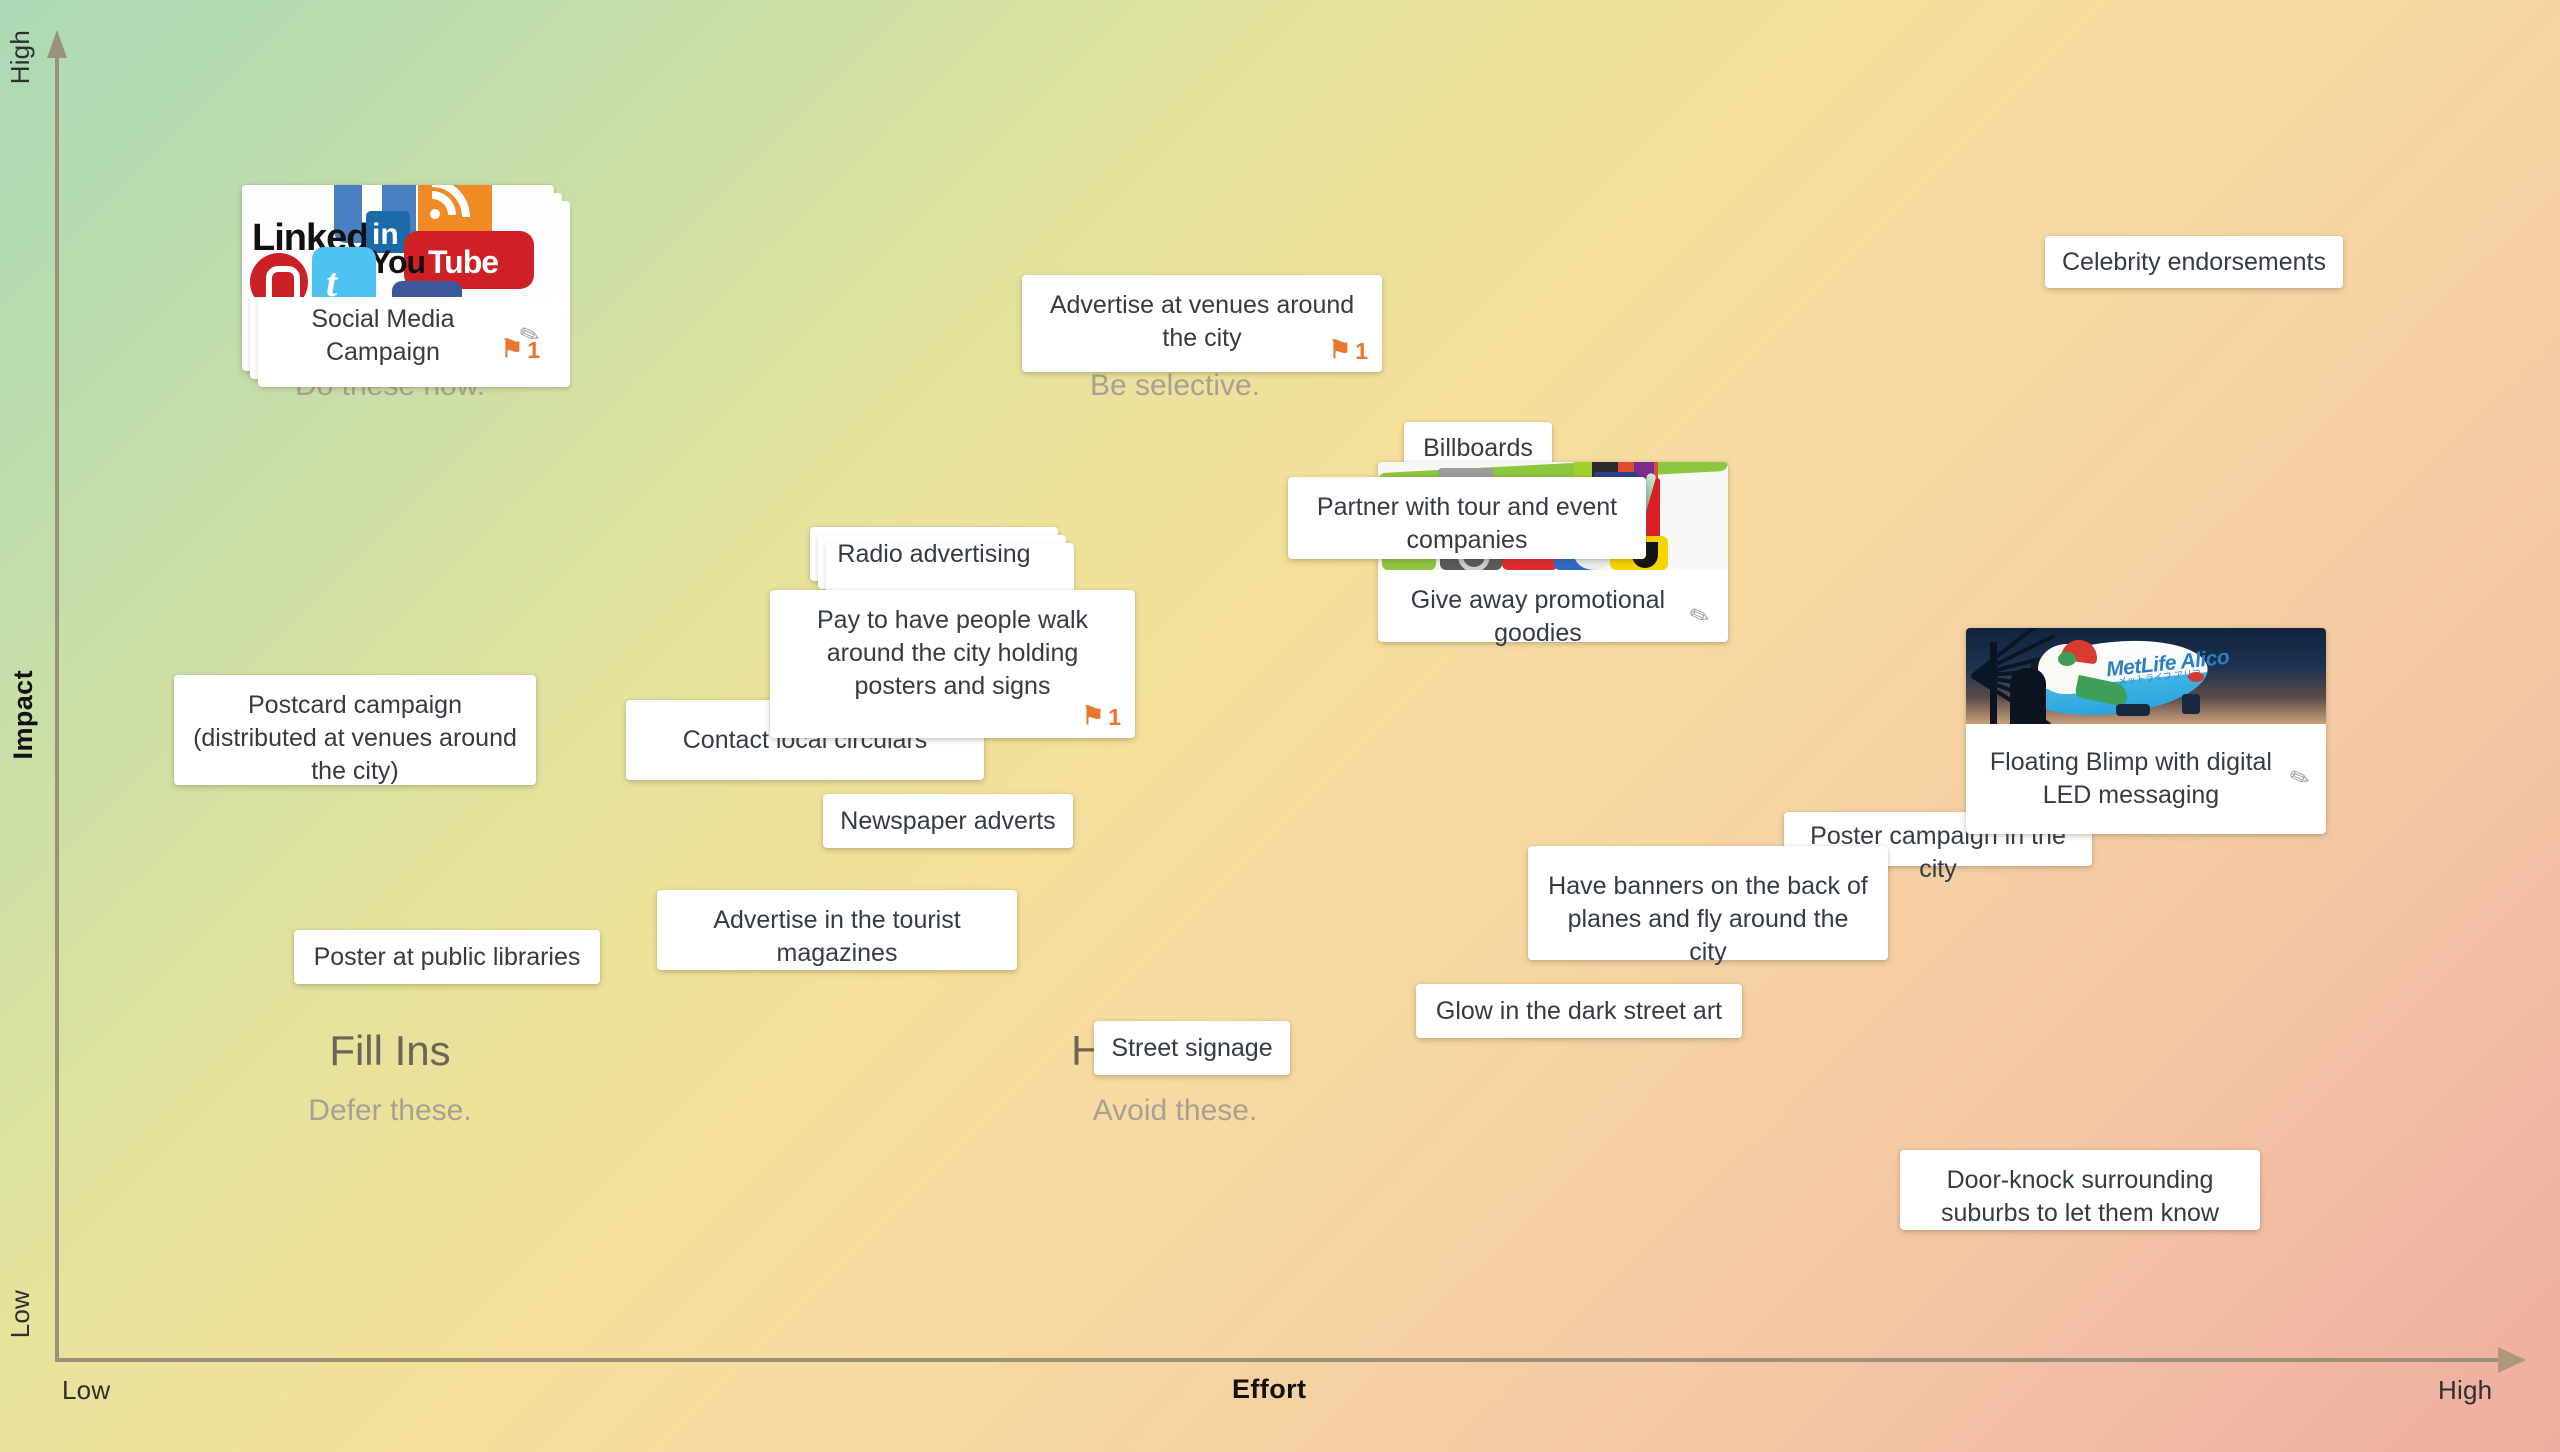 Image resolution: width=2560 pixels, height=1452 pixels. I want to click on card-radio-advertising: Radio advertising, so click(942, 562).